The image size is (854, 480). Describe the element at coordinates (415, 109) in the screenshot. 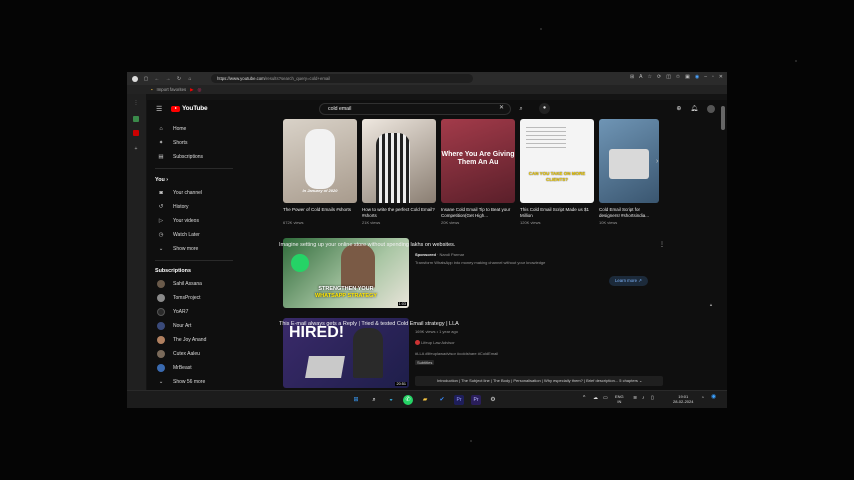

I see `search-input: cold email` at that location.